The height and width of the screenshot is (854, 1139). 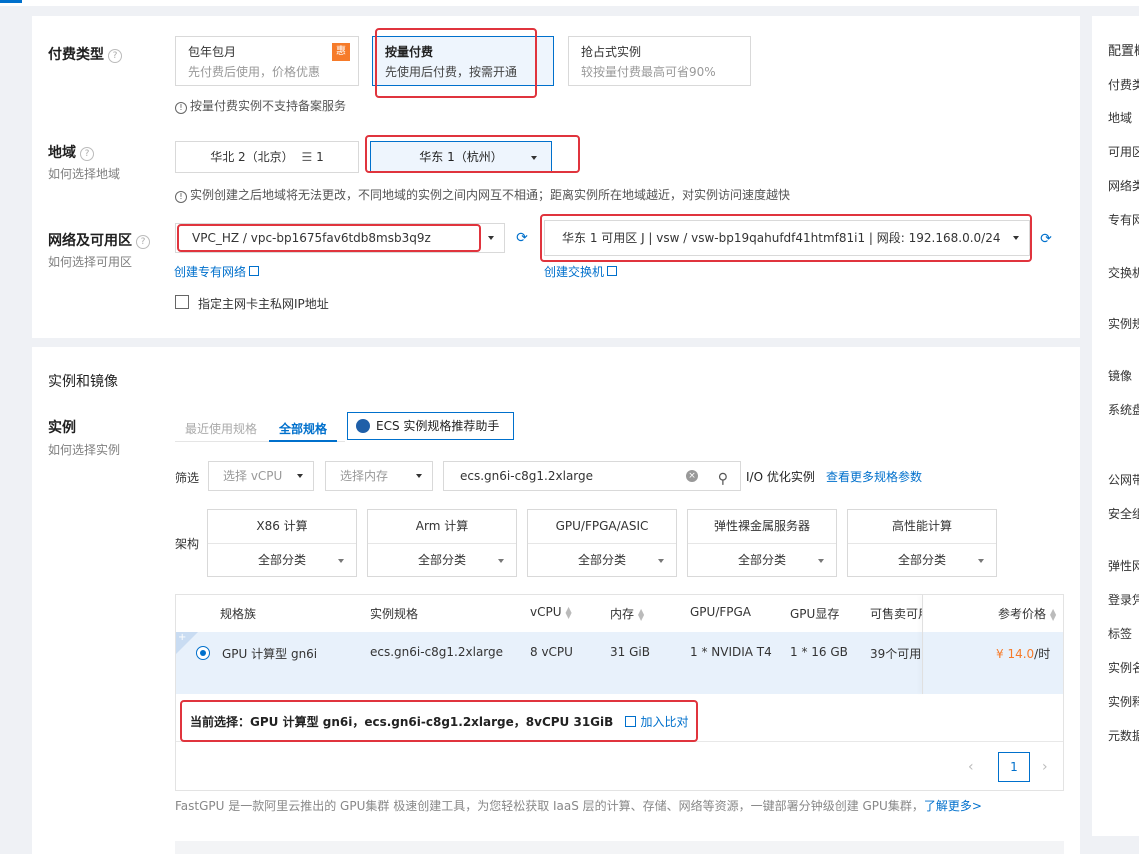 I want to click on cell-vcpu: 8 vCPU, so click(x=551, y=652).